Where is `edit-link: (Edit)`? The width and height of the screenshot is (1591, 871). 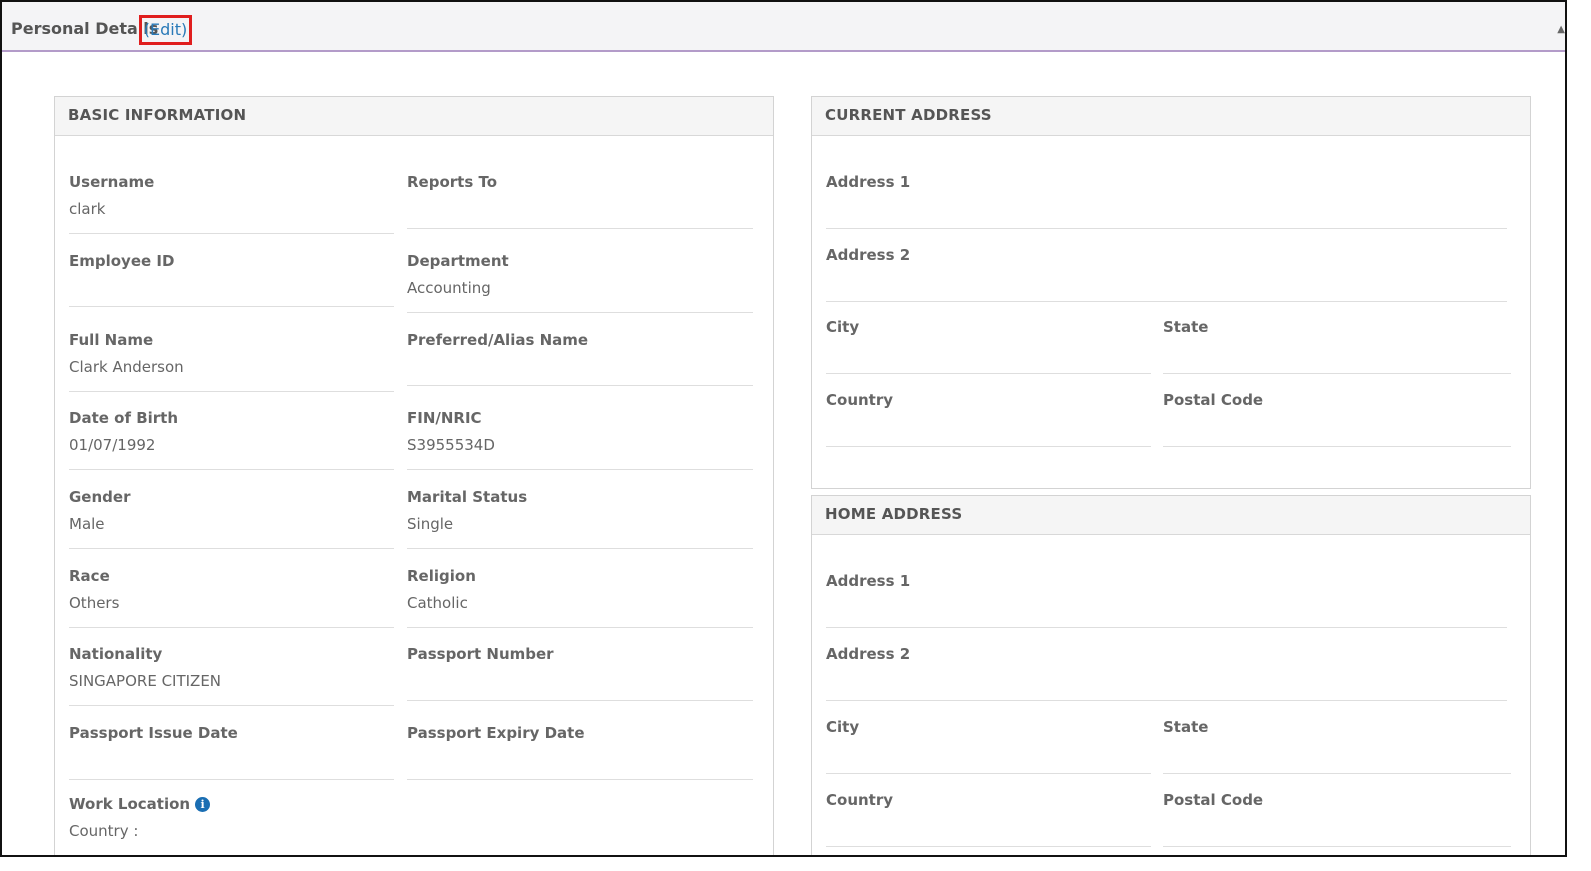 edit-link: (Edit) is located at coordinates (165, 30).